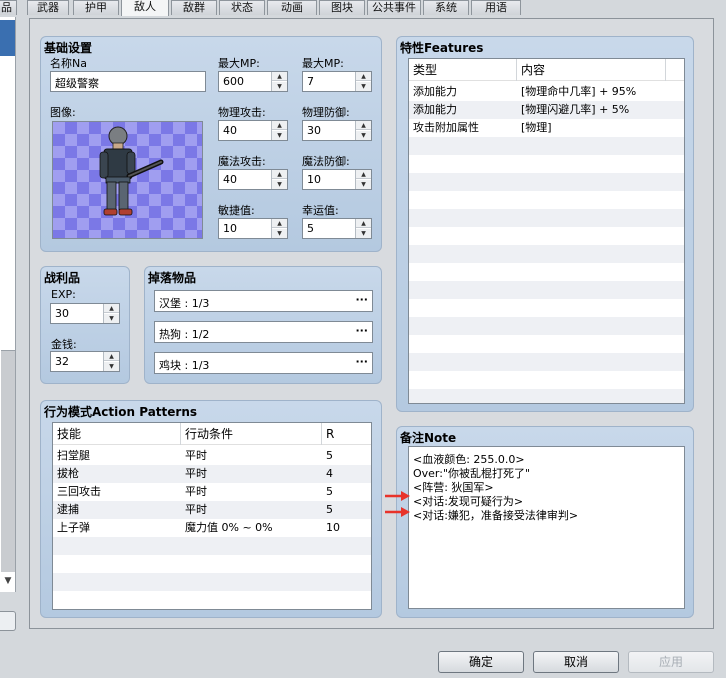 The image size is (726, 678). Describe the element at coordinates (576, 662) in the screenshot. I see `cancel-button: 取消` at that location.